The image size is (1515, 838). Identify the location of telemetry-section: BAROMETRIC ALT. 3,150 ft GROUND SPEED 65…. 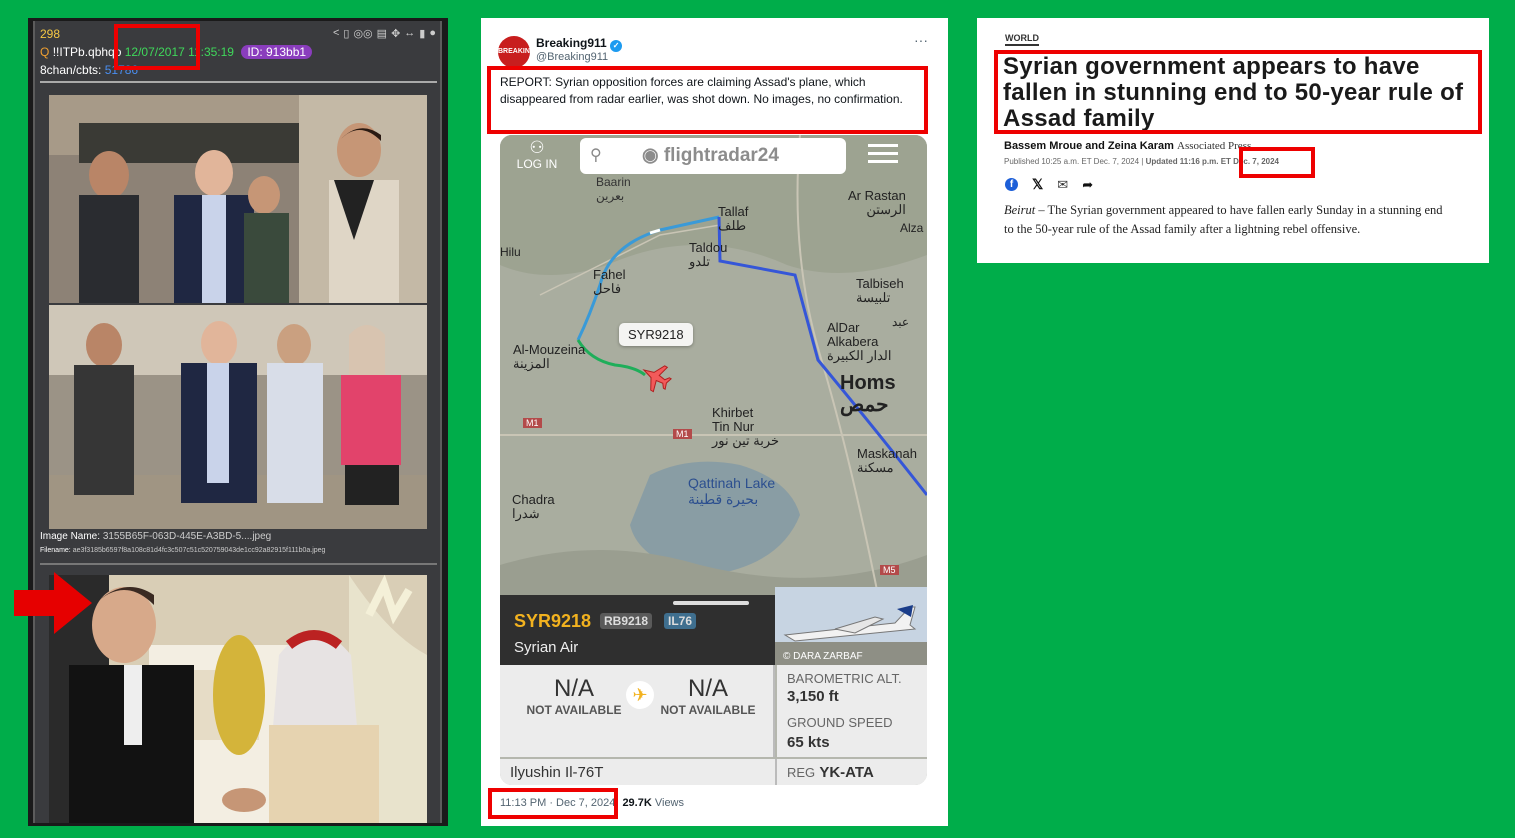
(852, 711).